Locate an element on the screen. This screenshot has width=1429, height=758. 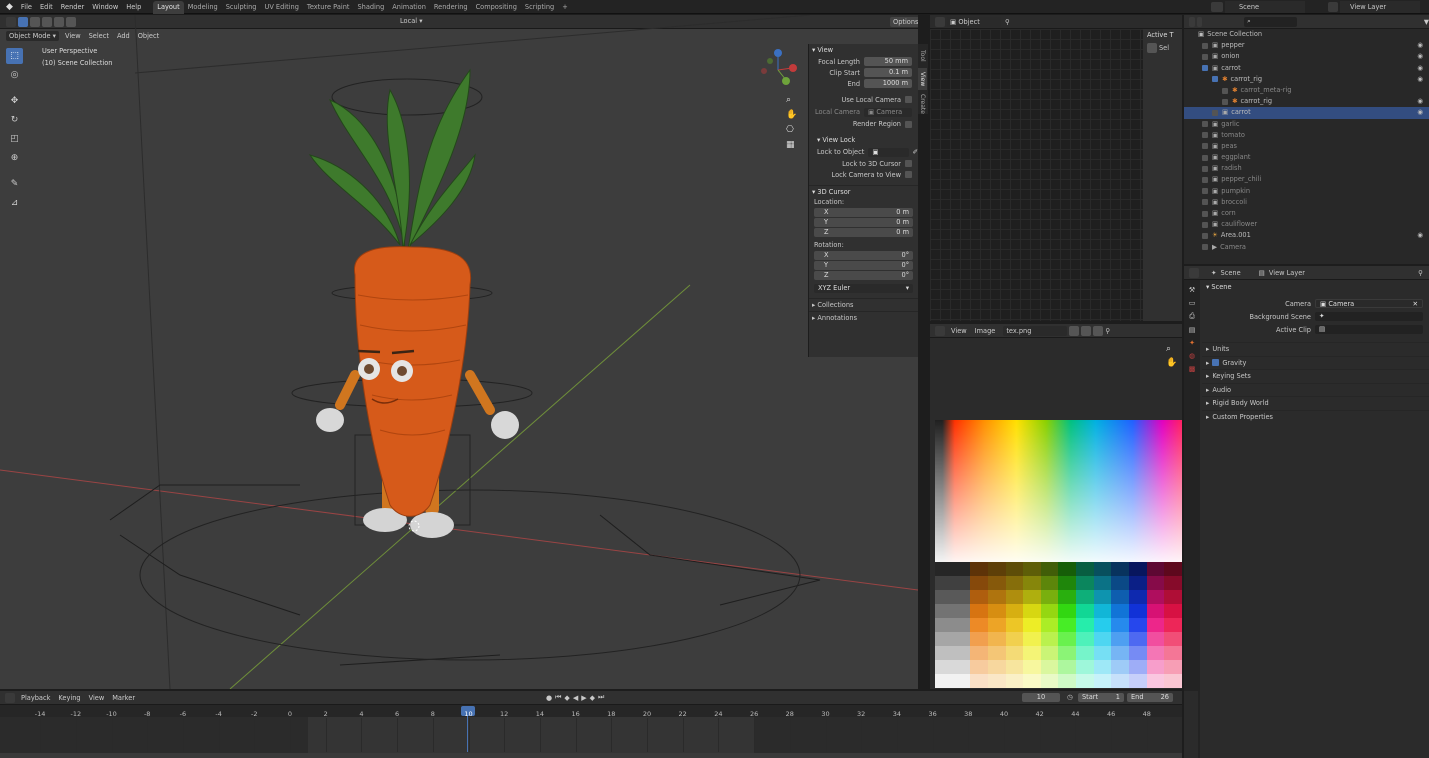
pan-hand-icon: ✋ is located at coordinates (1171, 363).